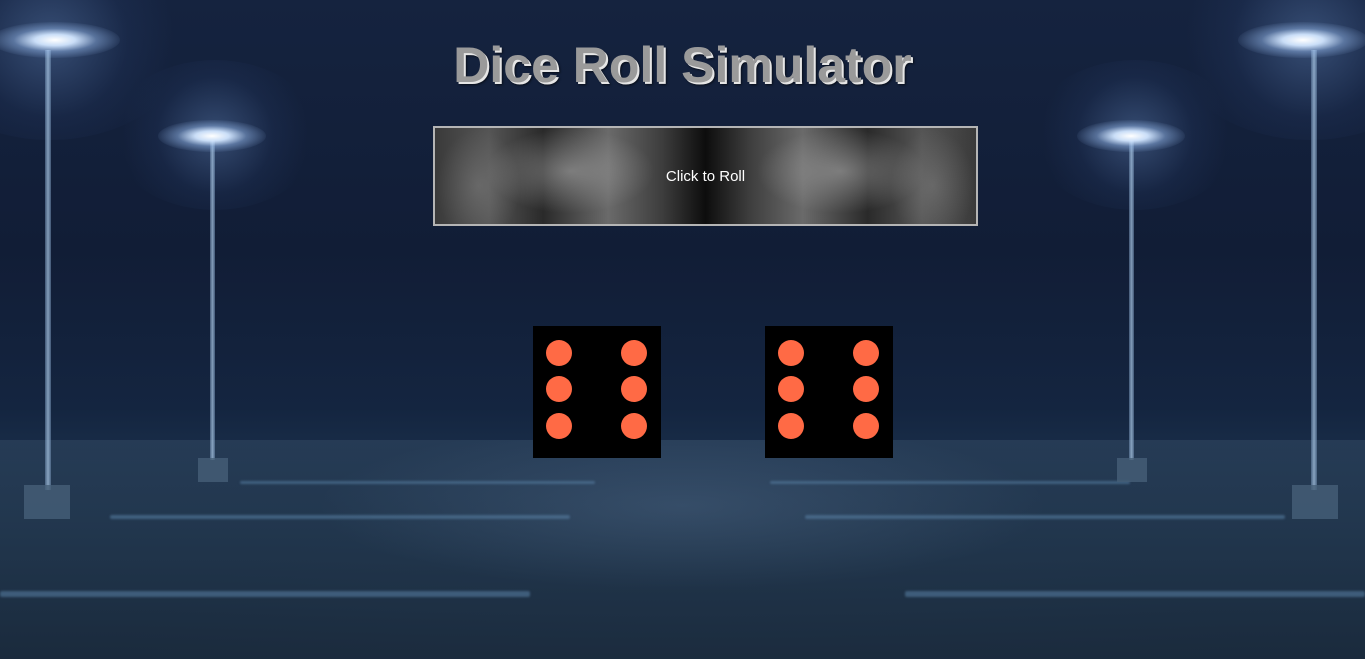 This screenshot has width=1365, height=659. Describe the element at coordinates (682, 65) in the screenshot. I see `page-title: Dice Roll Simulator` at that location.